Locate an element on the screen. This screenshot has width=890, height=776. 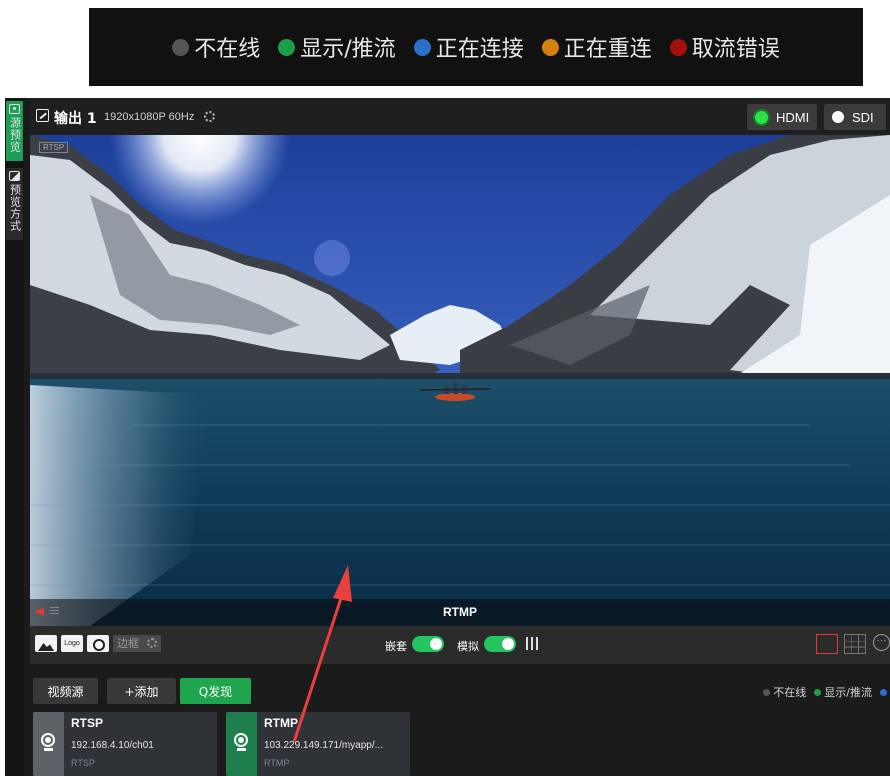
image-icon is located at coordinates (14, 176).